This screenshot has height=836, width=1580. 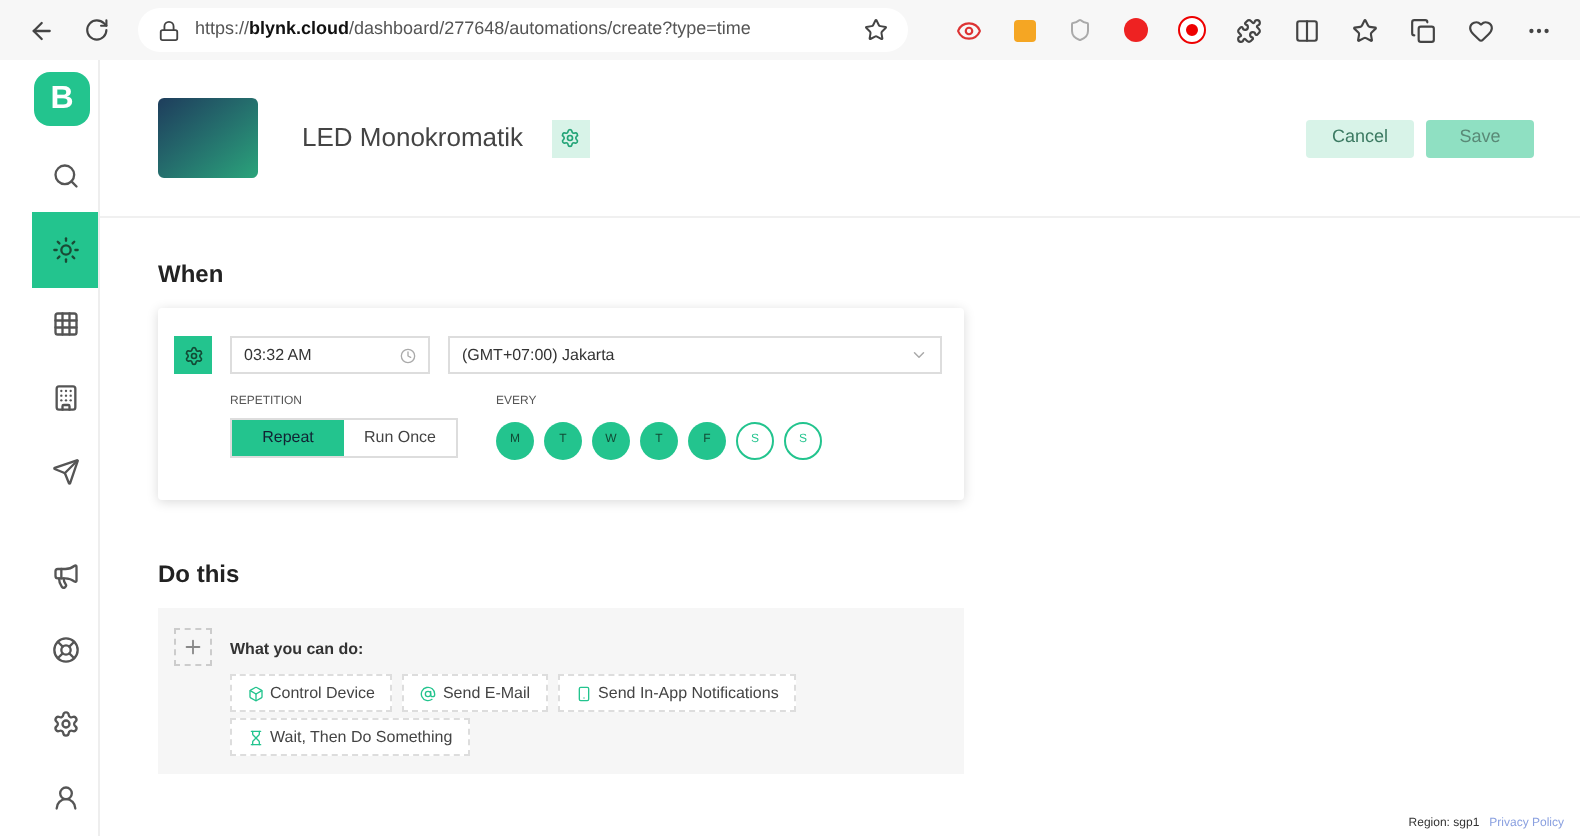 What do you see at coordinates (65, 324) in the screenshot?
I see `grid-icon` at bounding box center [65, 324].